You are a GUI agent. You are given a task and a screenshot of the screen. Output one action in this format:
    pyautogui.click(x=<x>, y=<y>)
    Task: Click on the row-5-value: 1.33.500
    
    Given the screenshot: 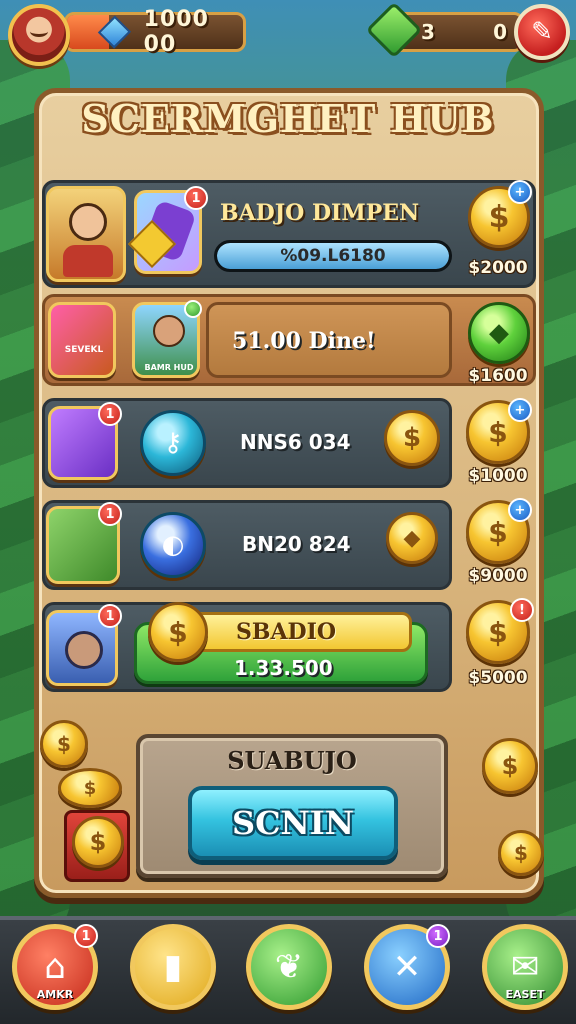 What is the action you would take?
    pyautogui.click(x=283, y=668)
    